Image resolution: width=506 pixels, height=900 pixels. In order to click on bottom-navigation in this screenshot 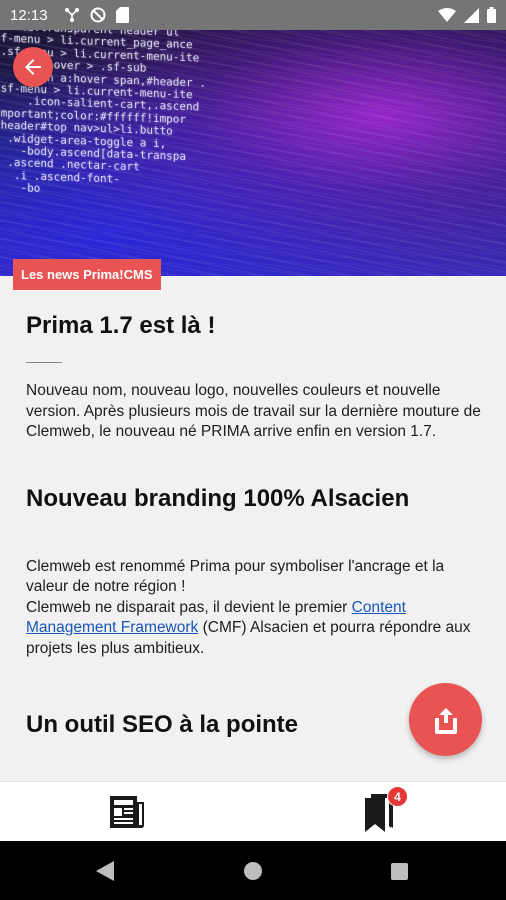, I will do `click(253, 811)`.